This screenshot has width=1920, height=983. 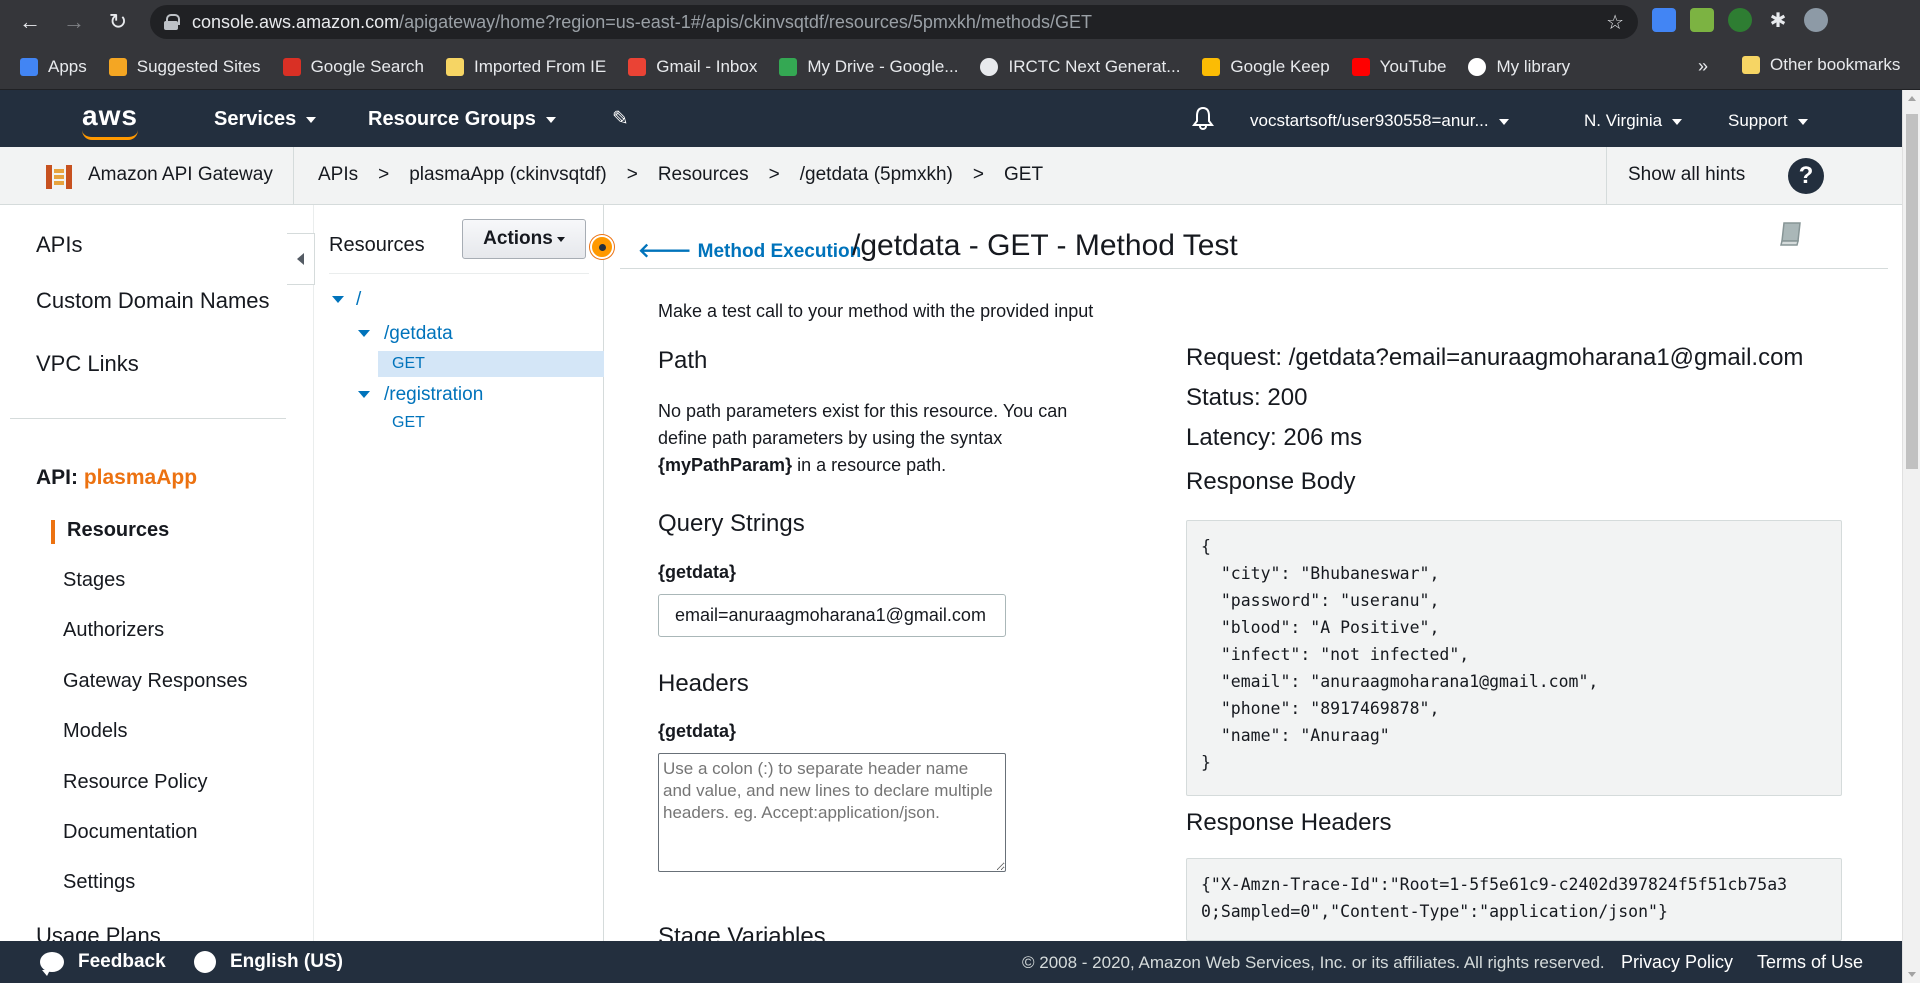 What do you see at coordinates (731, 523) in the screenshot?
I see `query-strings-heading: Query Strings` at bounding box center [731, 523].